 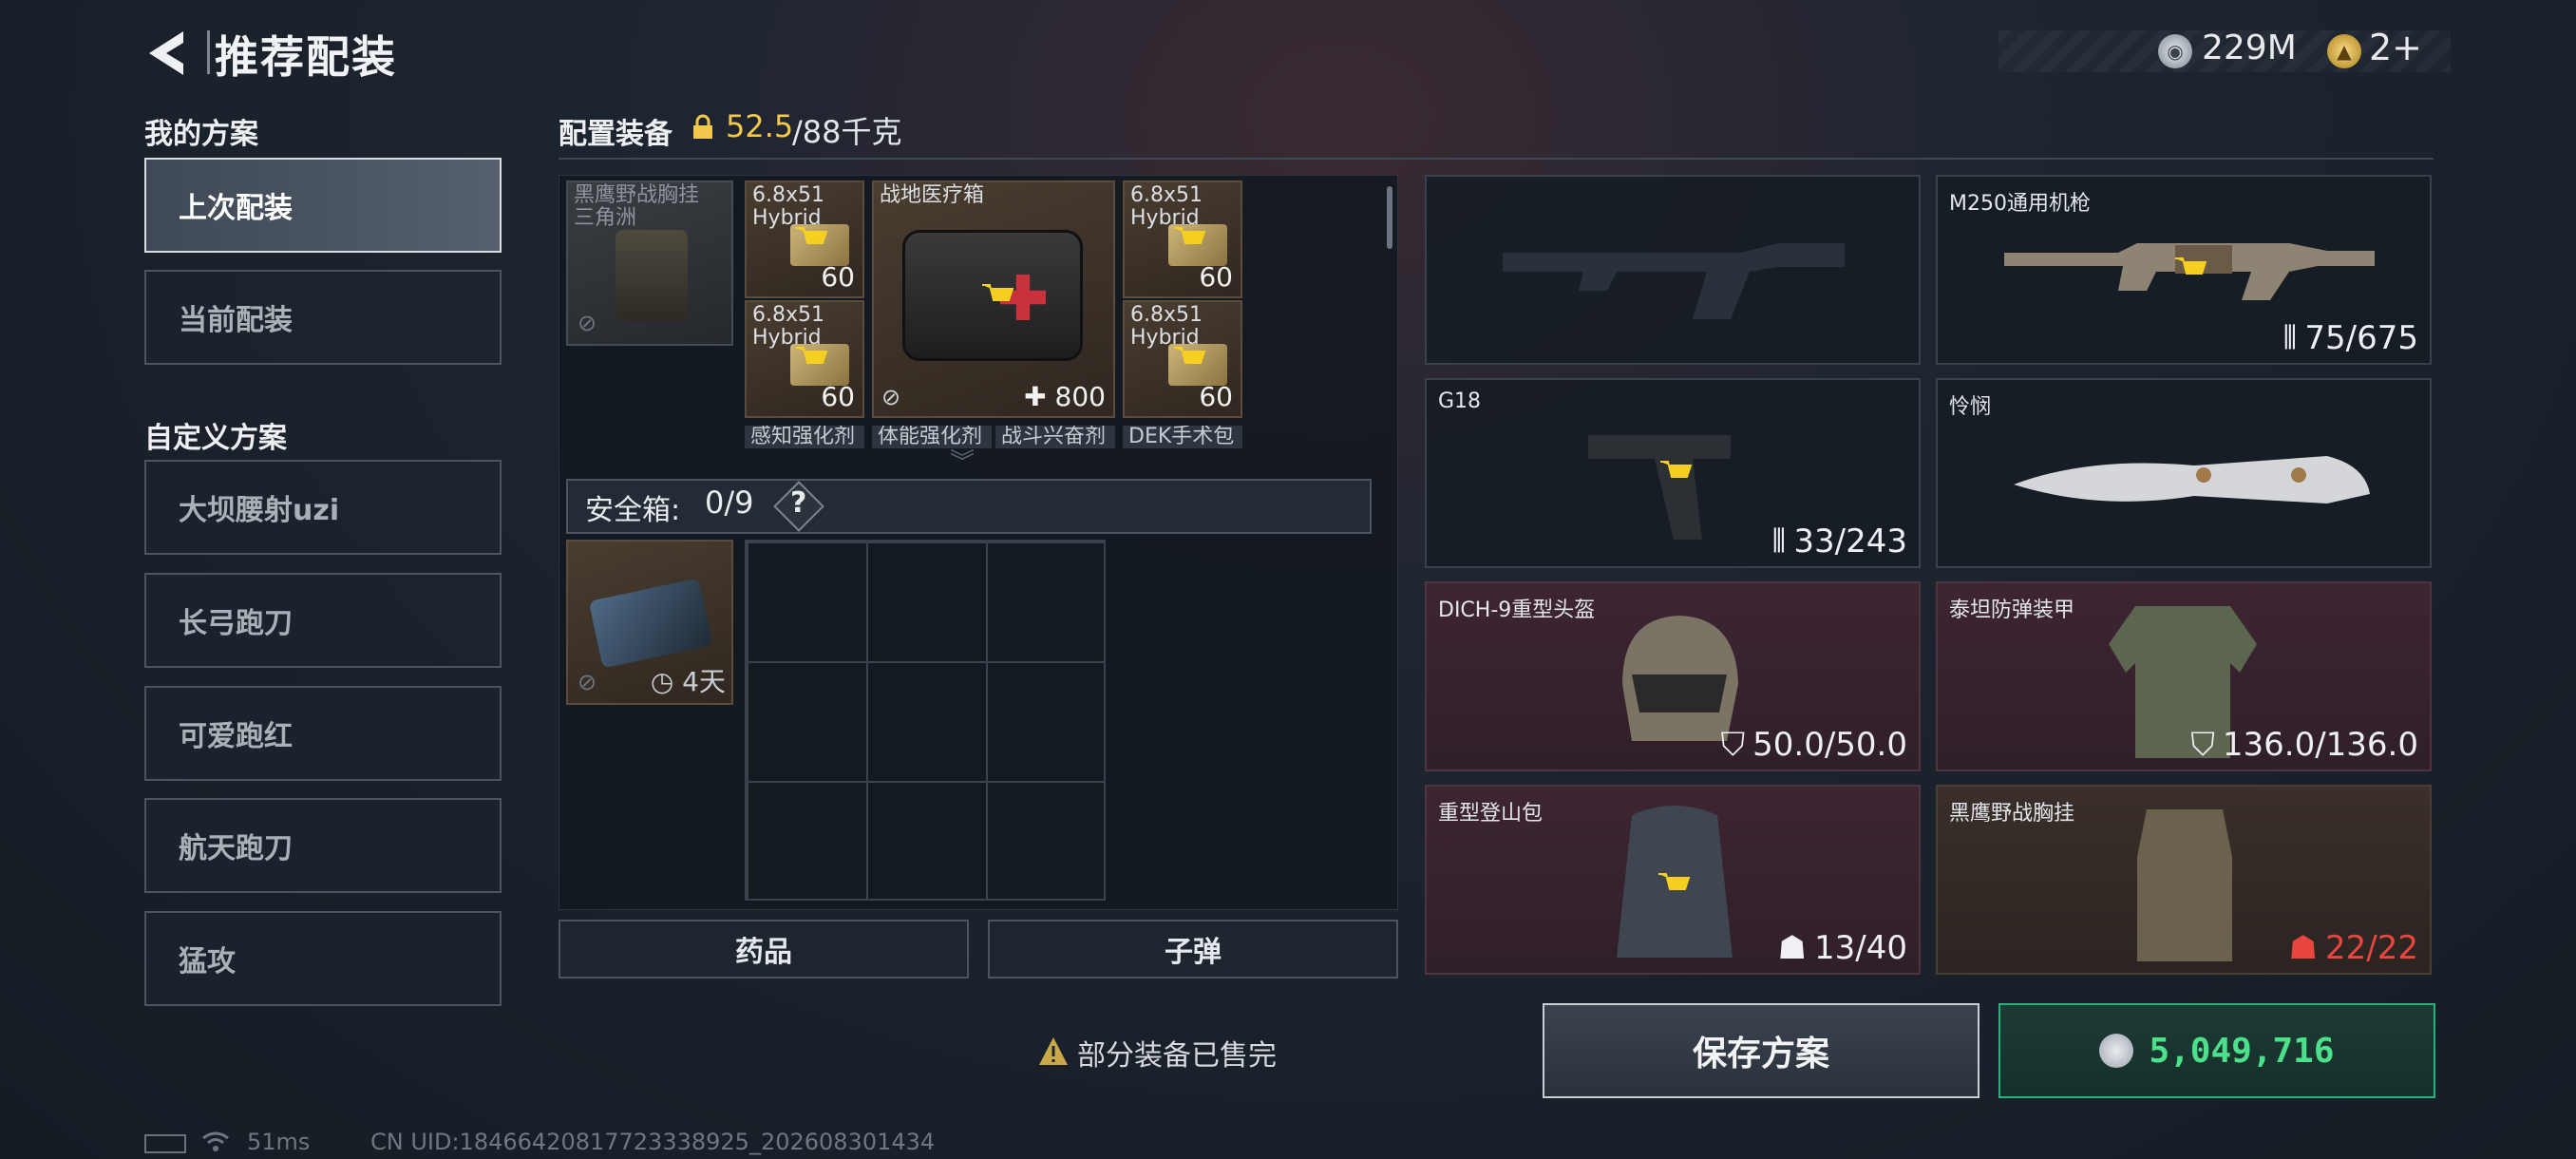 I want to click on help-icon-glyph: ?, so click(x=798, y=503).